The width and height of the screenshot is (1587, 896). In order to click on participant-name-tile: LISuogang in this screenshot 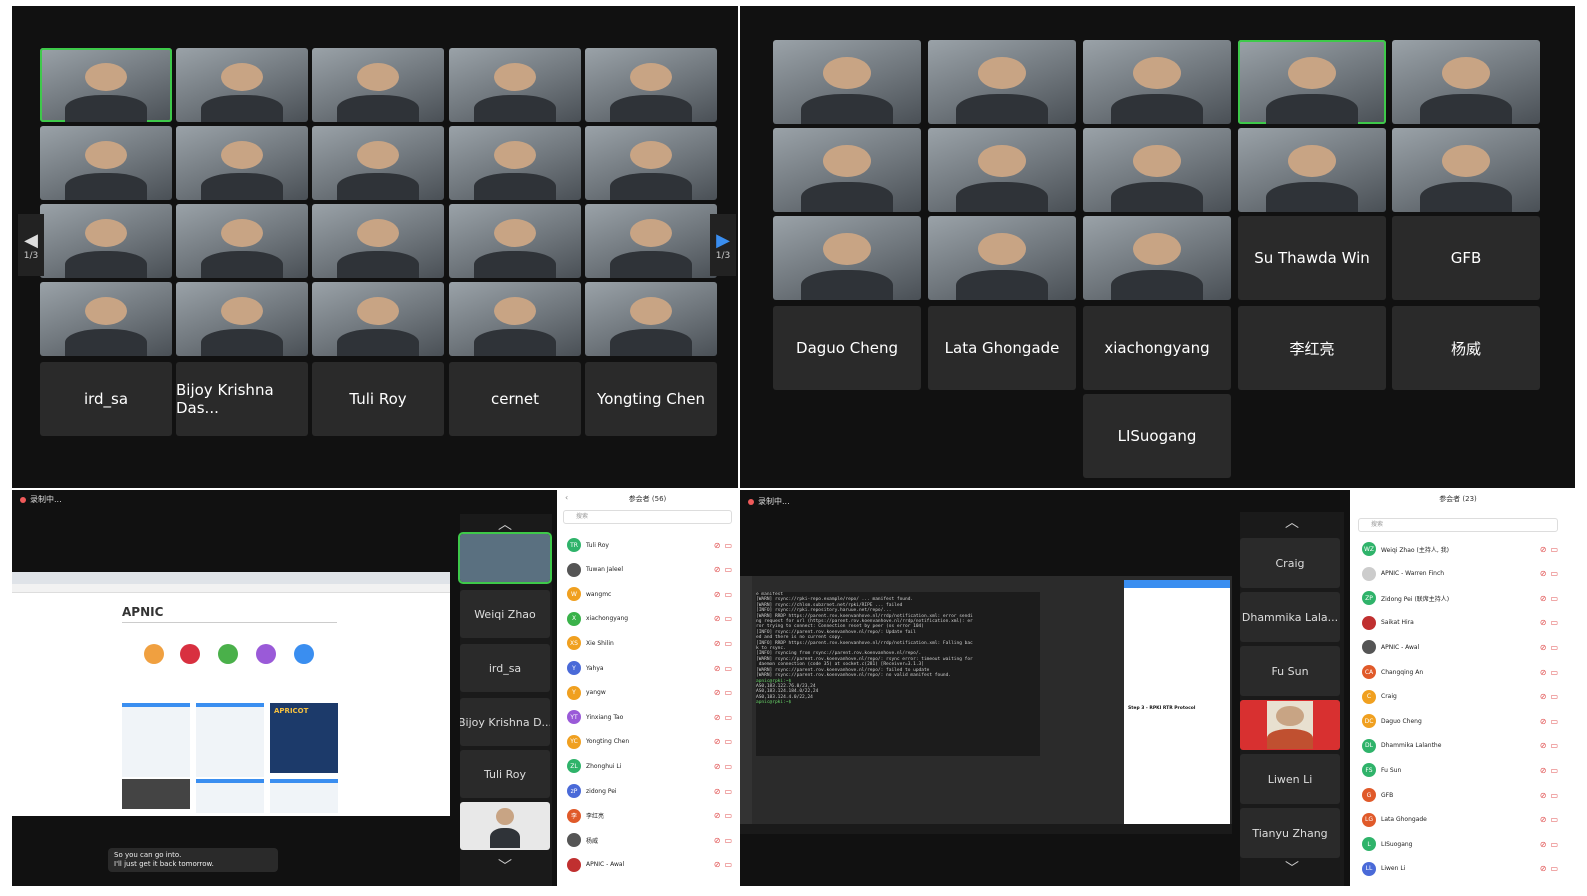, I will do `click(1157, 436)`.